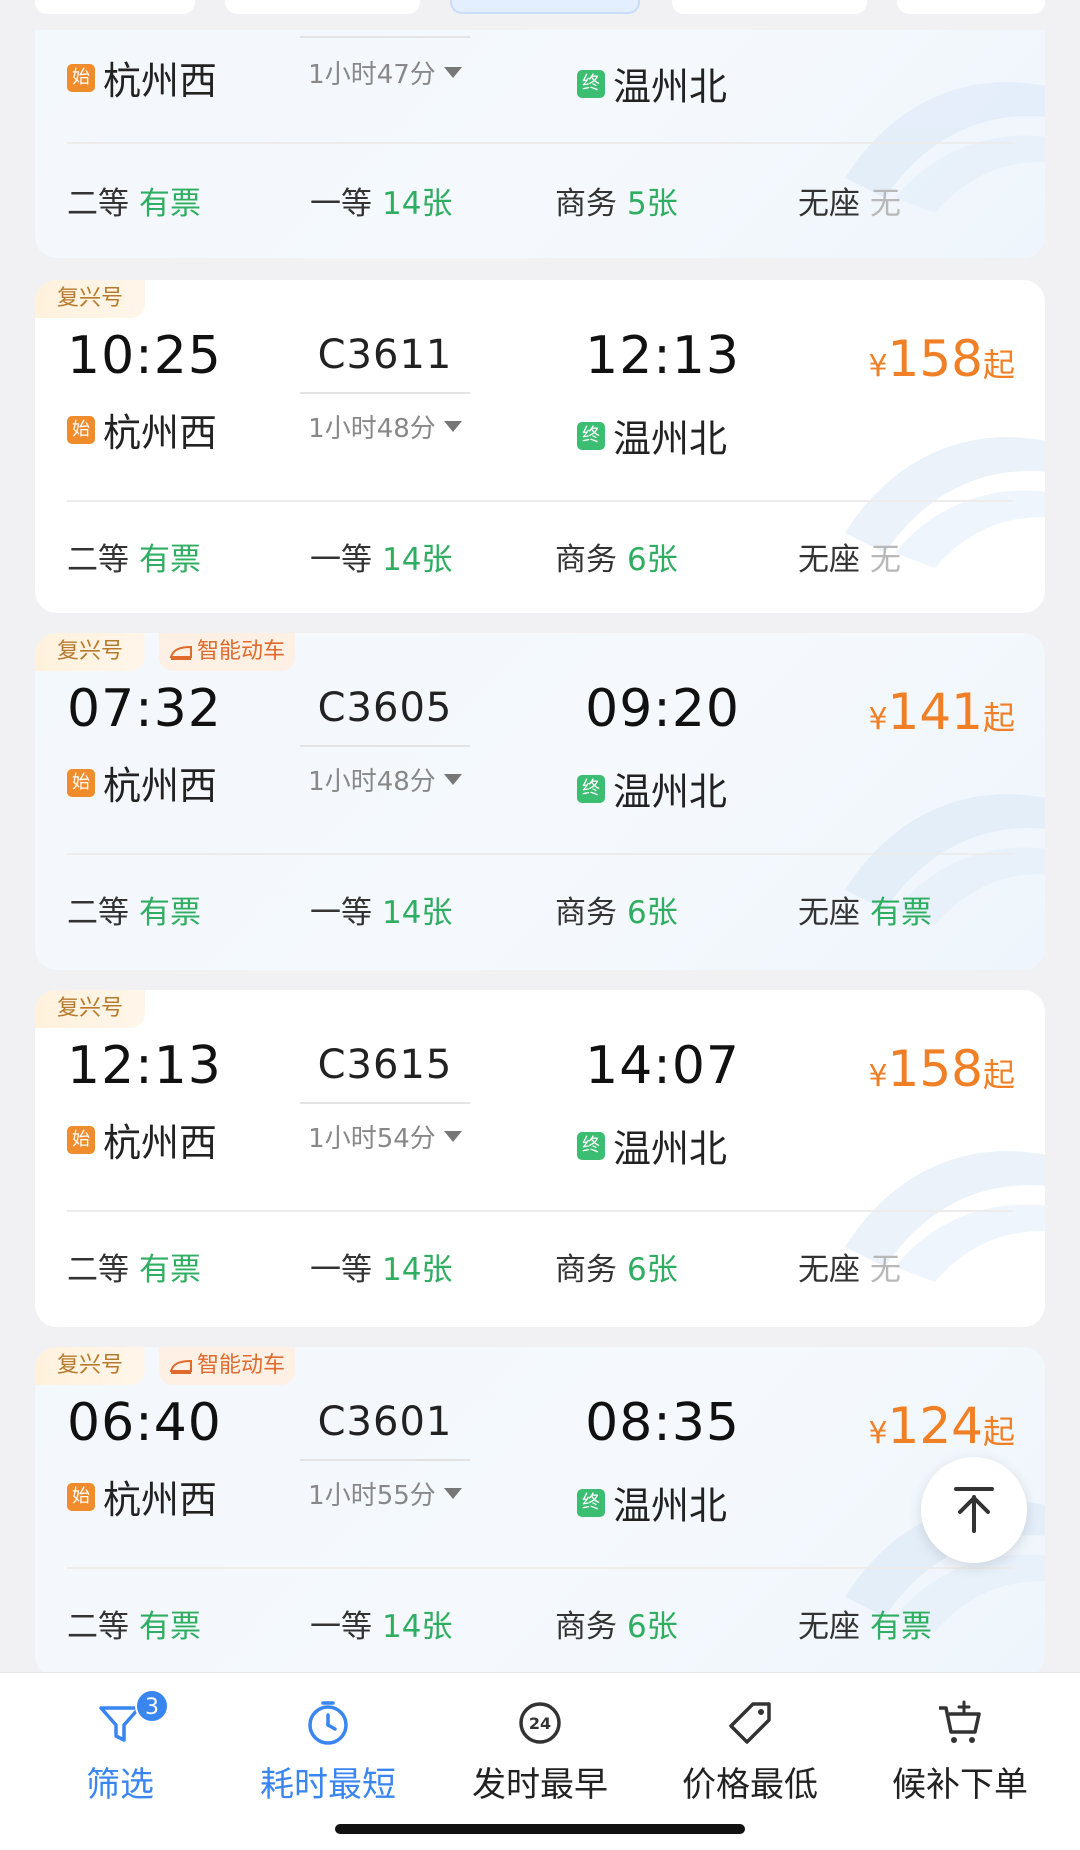 The image size is (1080, 1850). What do you see at coordinates (120, 1747) in the screenshot?
I see `filter-button: 3 筛选` at bounding box center [120, 1747].